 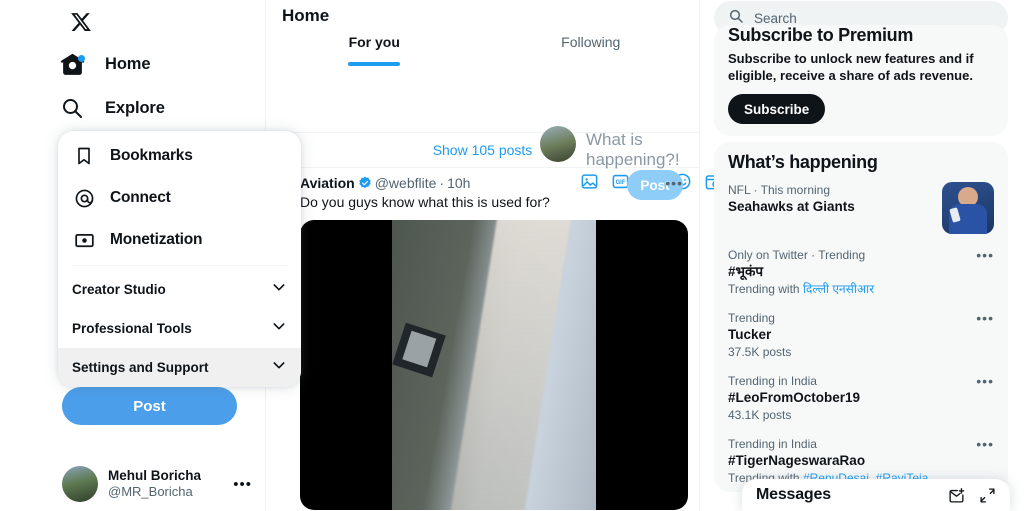 What do you see at coordinates (419, 350) in the screenshot?
I see `video-scene-object` at bounding box center [419, 350].